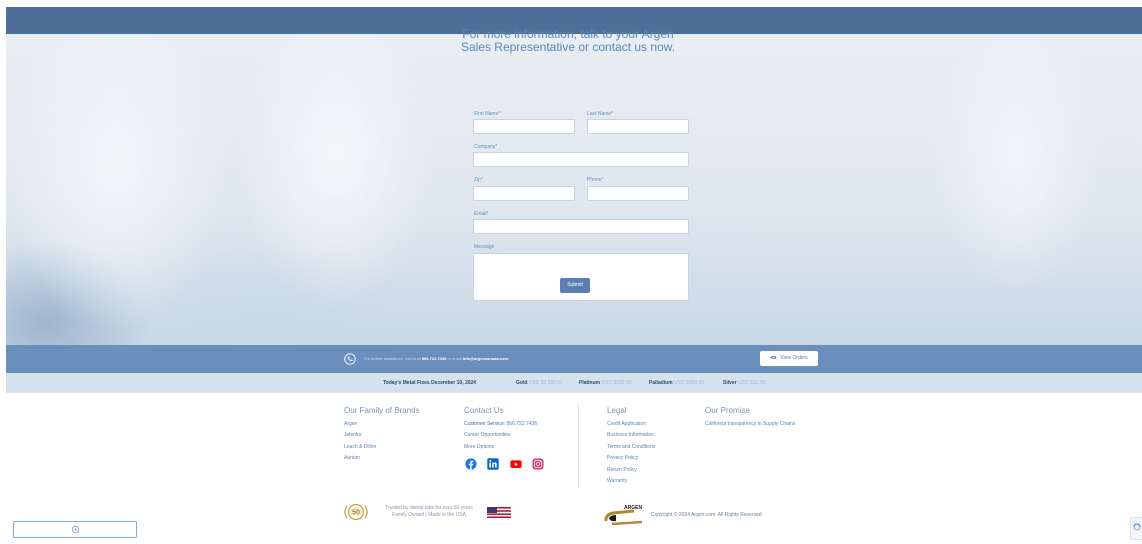 This screenshot has height=544, width=1142. What do you see at coordinates (478, 180) in the screenshot?
I see `zip-label: Zip*` at bounding box center [478, 180].